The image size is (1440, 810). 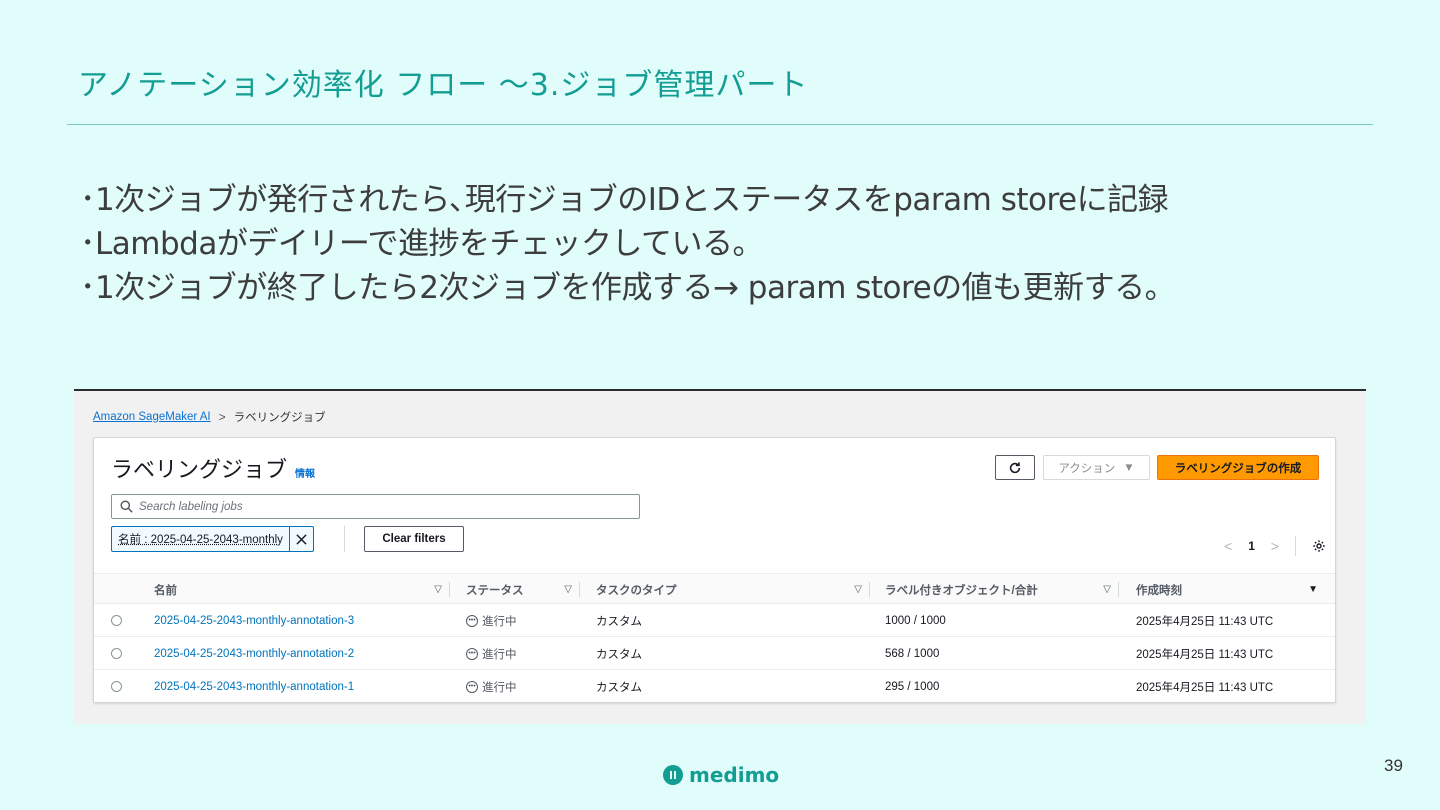 I want to click on labeled-count: 568 / 1000, so click(x=912, y=653).